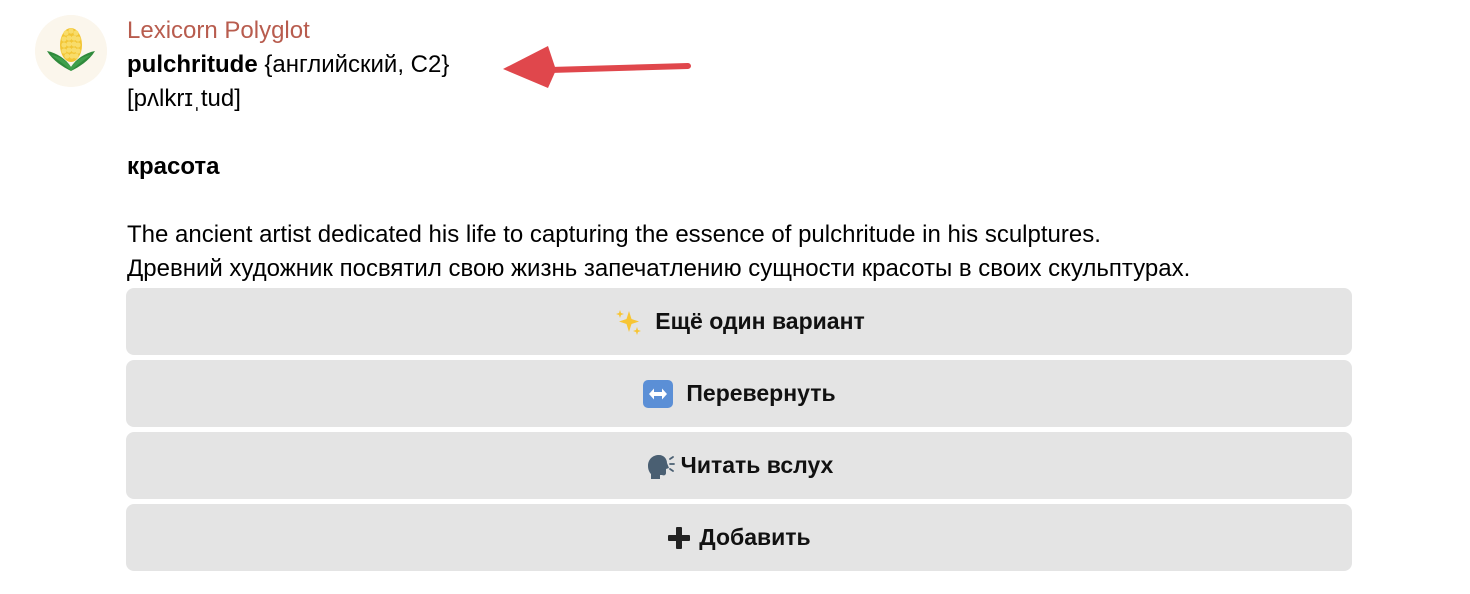 The width and height of the screenshot is (1470, 594). Describe the element at coordinates (740, 65) in the screenshot. I see `word-line: pulchritude {английский, C2}` at that location.